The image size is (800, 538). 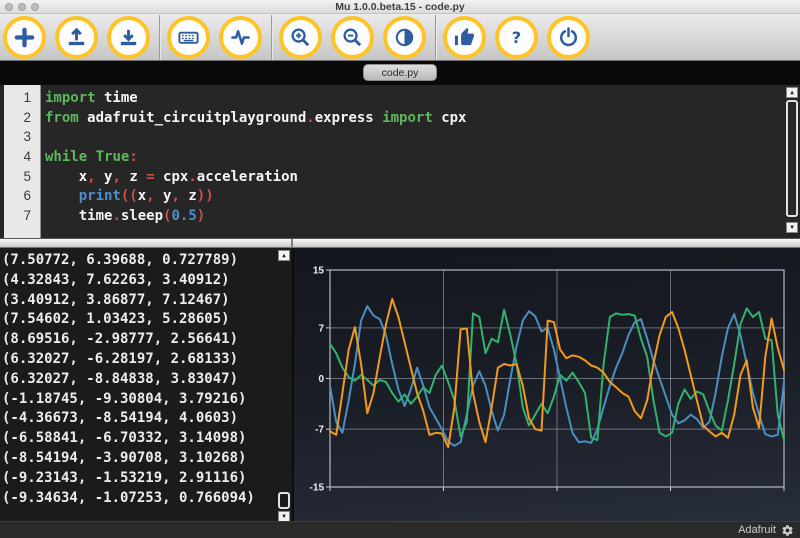 What do you see at coordinates (120, 339) in the screenshot?
I see `serial-output-line: (8.69516, -2.98777, 2.56641)` at bounding box center [120, 339].